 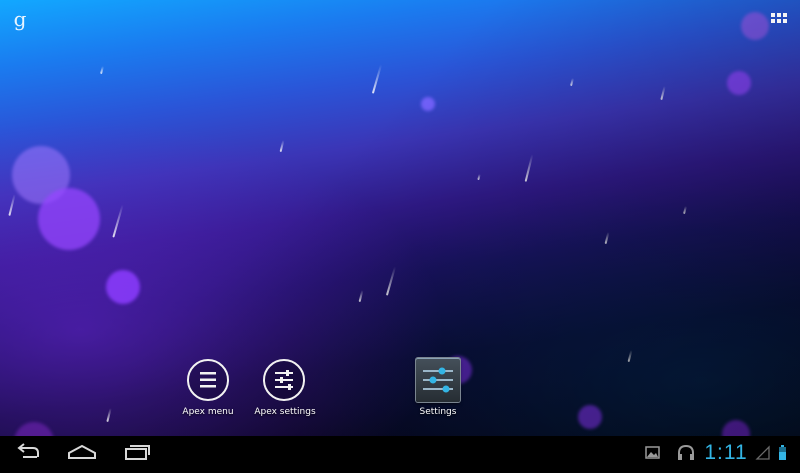 I want to click on headphones-icon, so click(x=686, y=452).